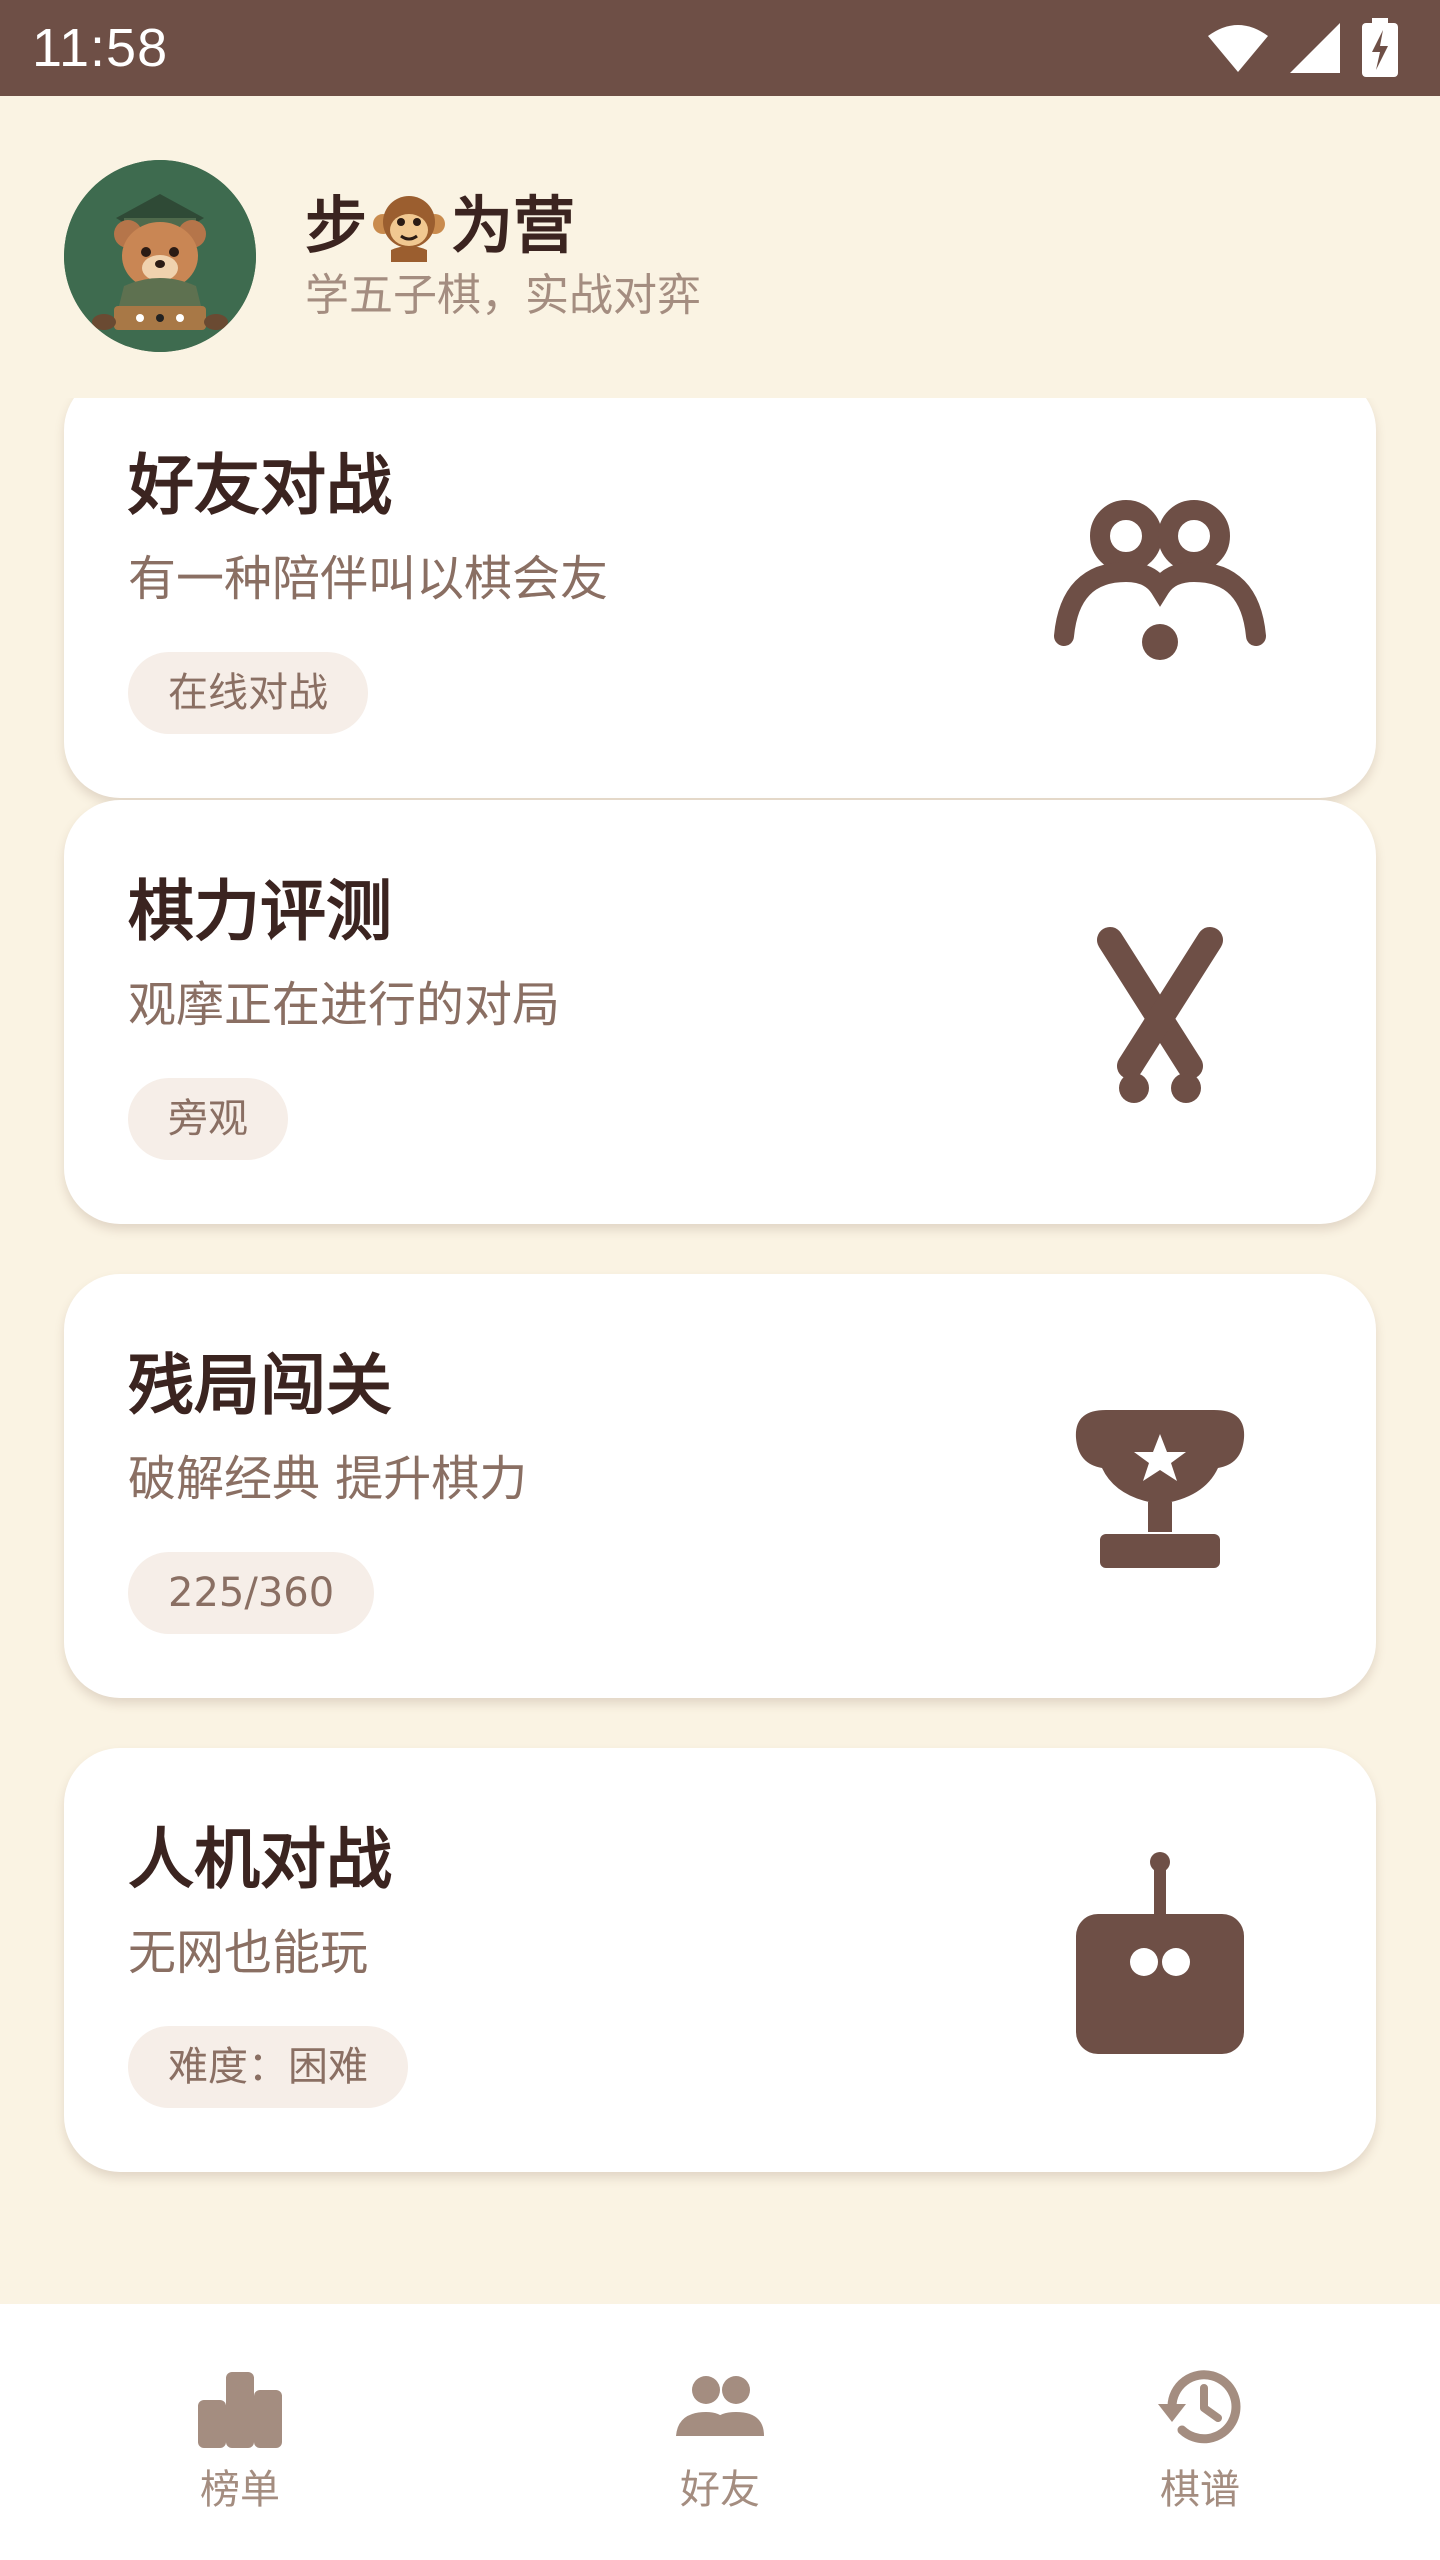  I want to click on card-title: 人机对战, so click(260, 1859).